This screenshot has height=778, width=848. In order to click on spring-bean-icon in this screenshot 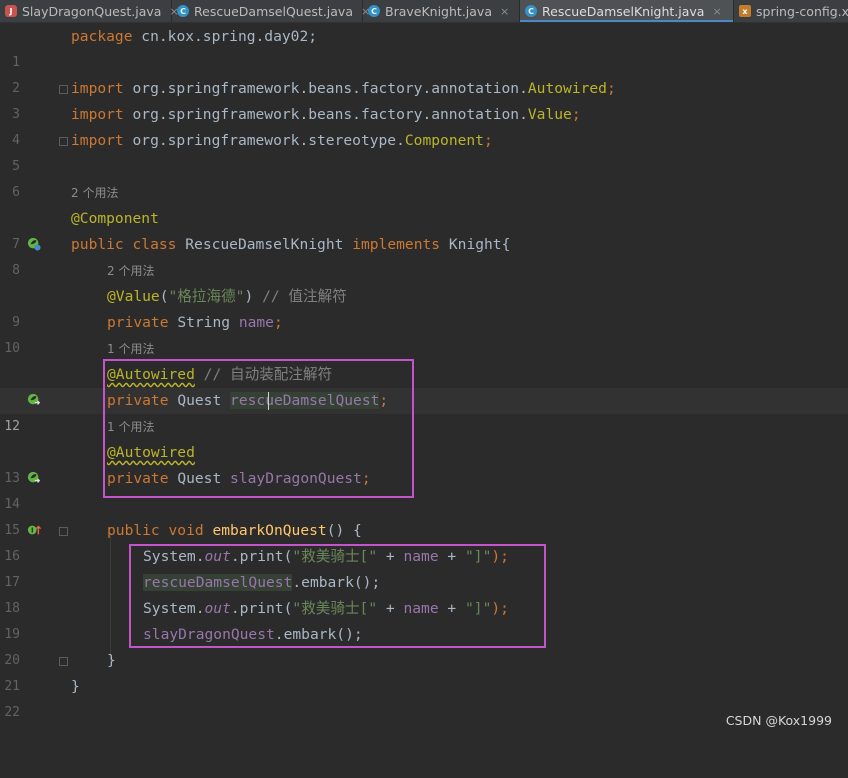, I will do `click(34, 244)`.